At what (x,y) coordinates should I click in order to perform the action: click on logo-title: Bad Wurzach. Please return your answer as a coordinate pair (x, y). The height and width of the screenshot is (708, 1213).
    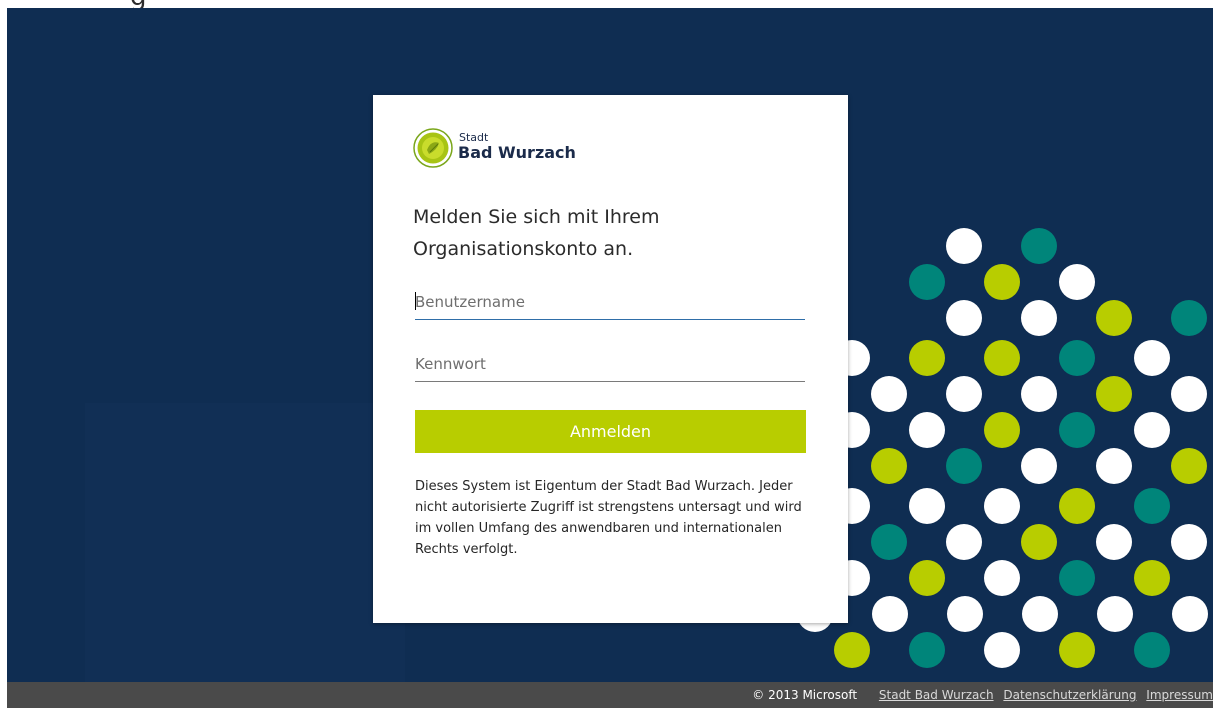
    Looking at the image, I should click on (517, 152).